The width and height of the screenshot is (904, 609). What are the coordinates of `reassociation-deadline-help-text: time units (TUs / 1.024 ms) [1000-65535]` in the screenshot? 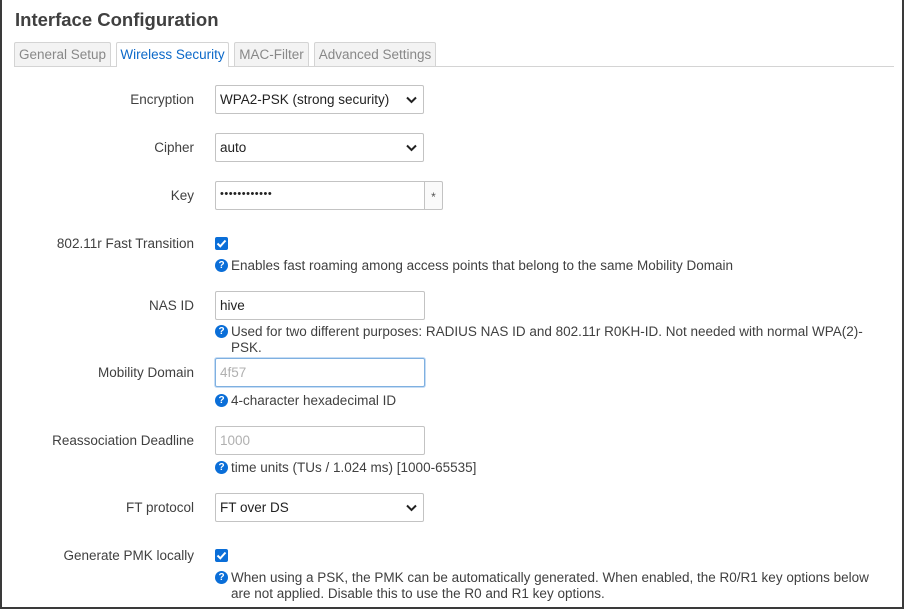 It's located at (354, 467).